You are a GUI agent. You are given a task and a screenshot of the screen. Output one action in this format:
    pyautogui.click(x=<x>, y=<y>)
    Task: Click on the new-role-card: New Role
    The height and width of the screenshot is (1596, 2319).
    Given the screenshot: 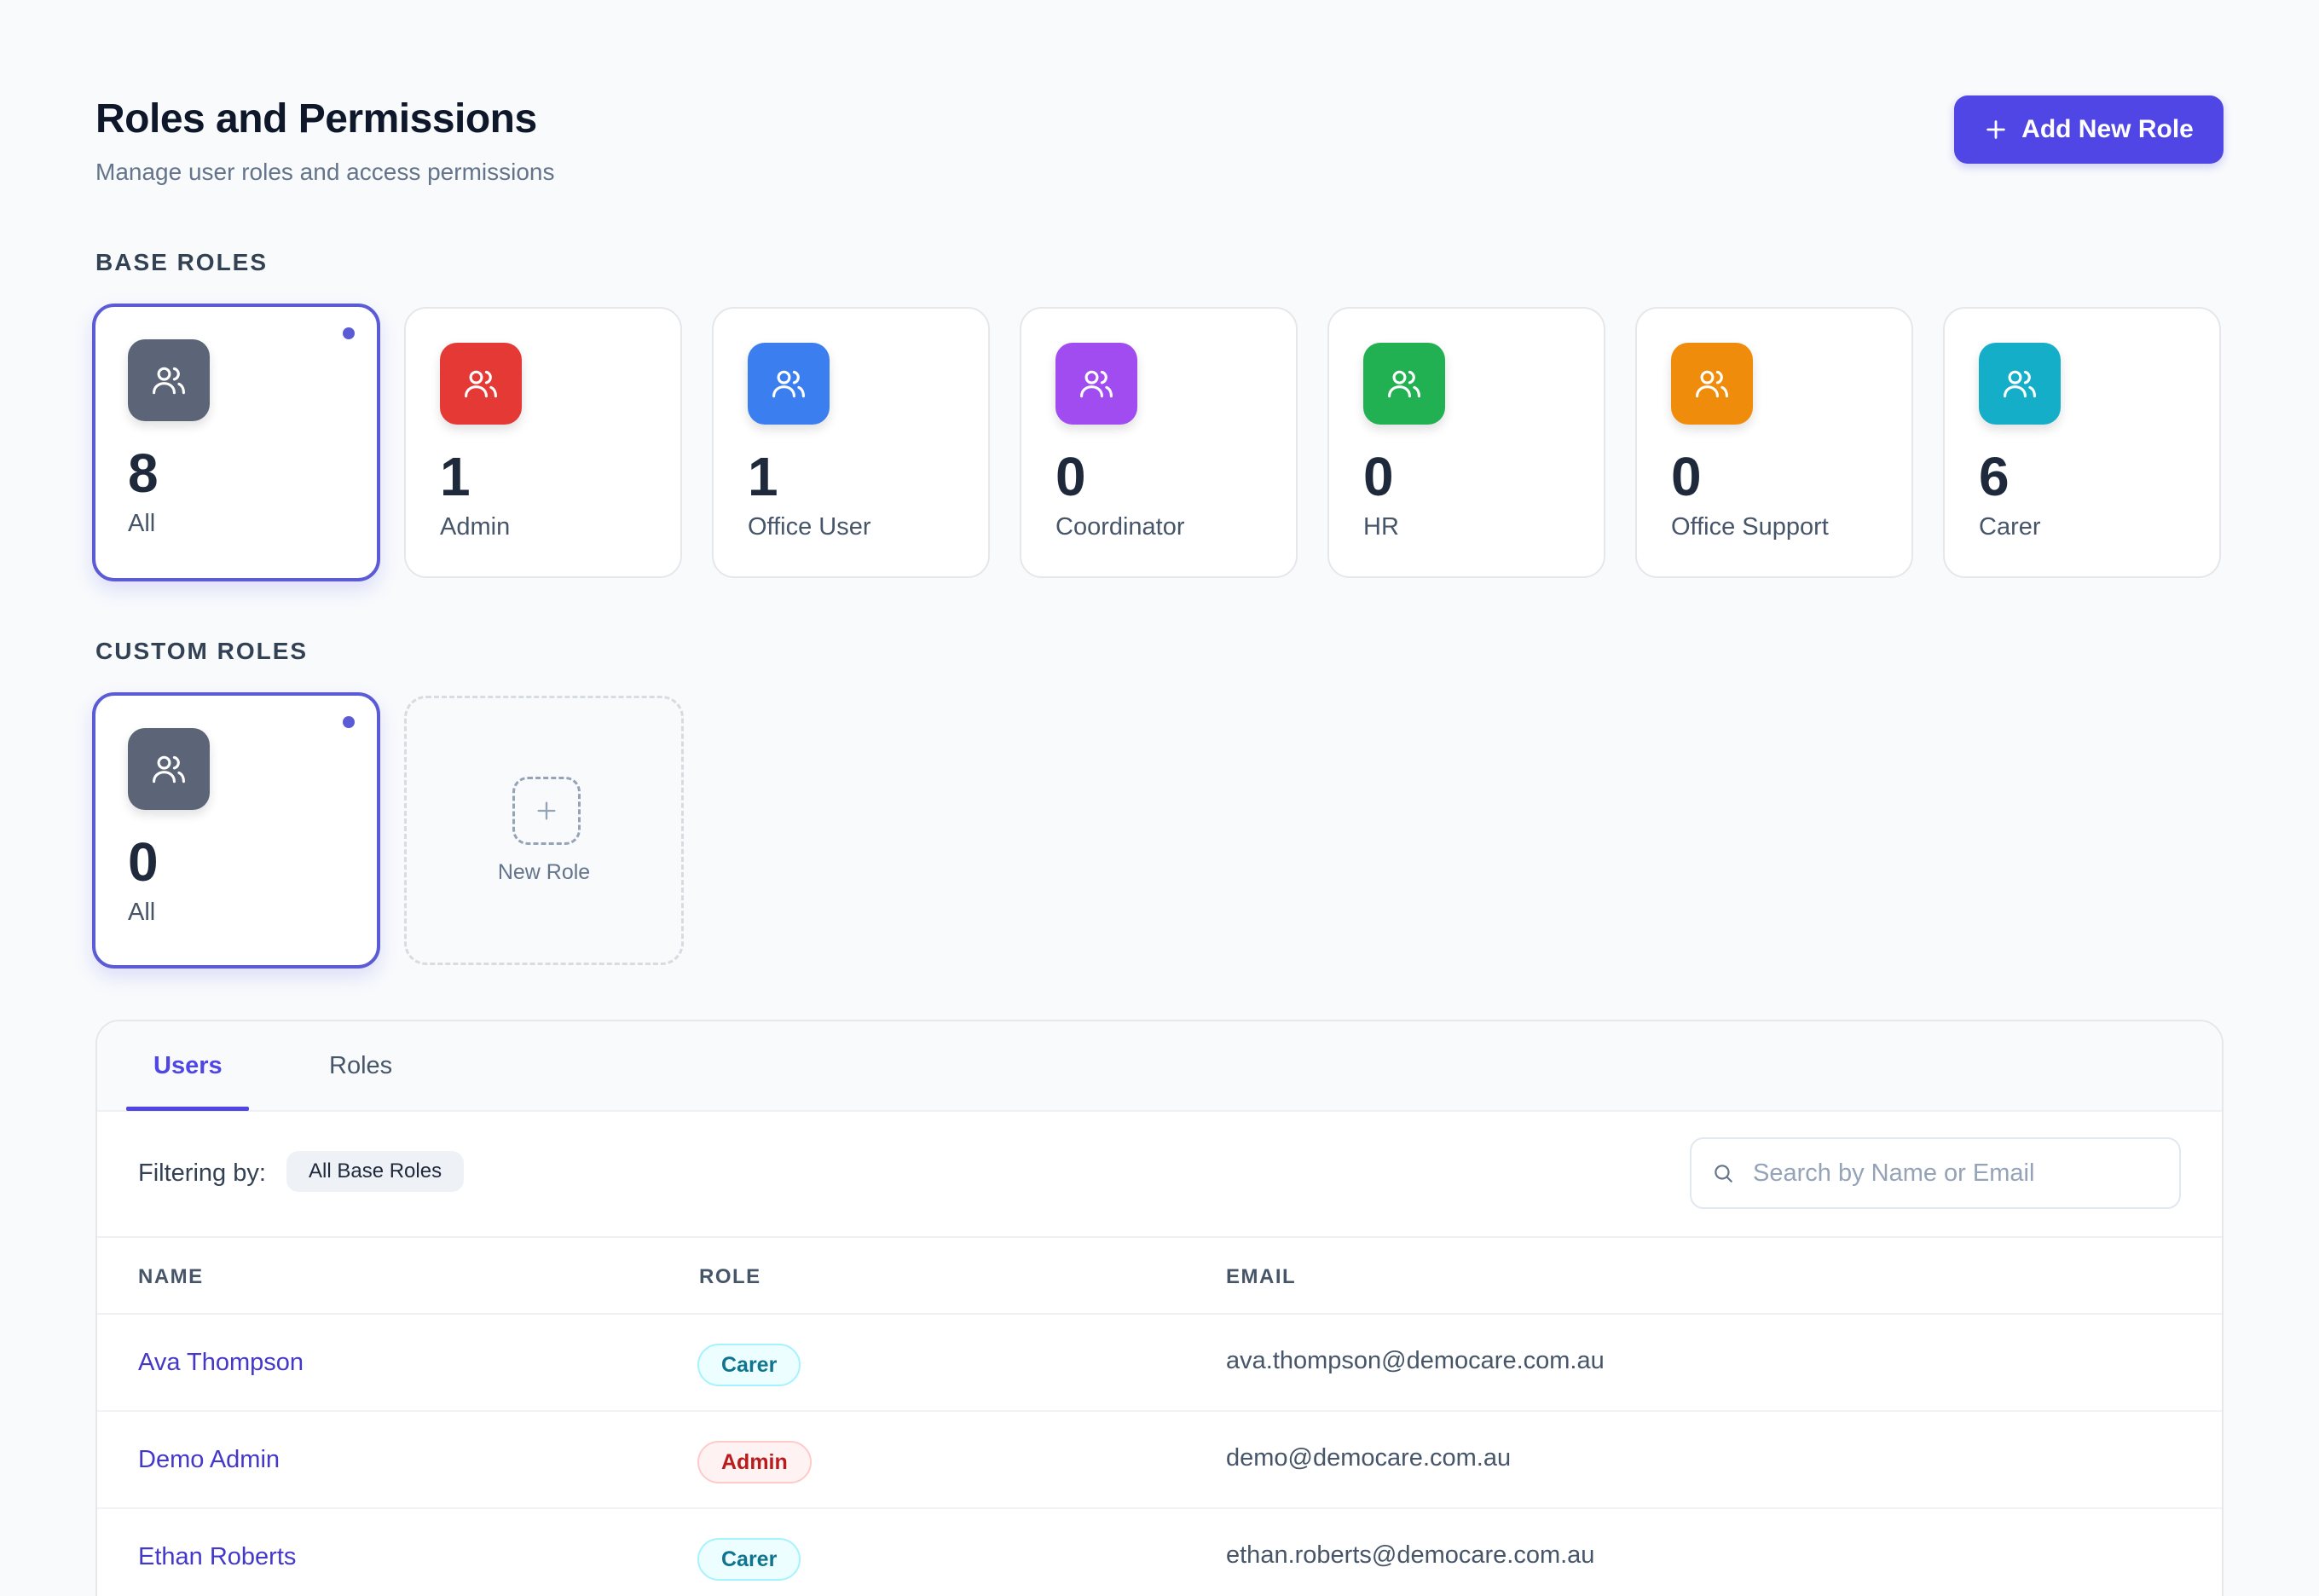 What is the action you would take?
    pyautogui.click(x=544, y=830)
    